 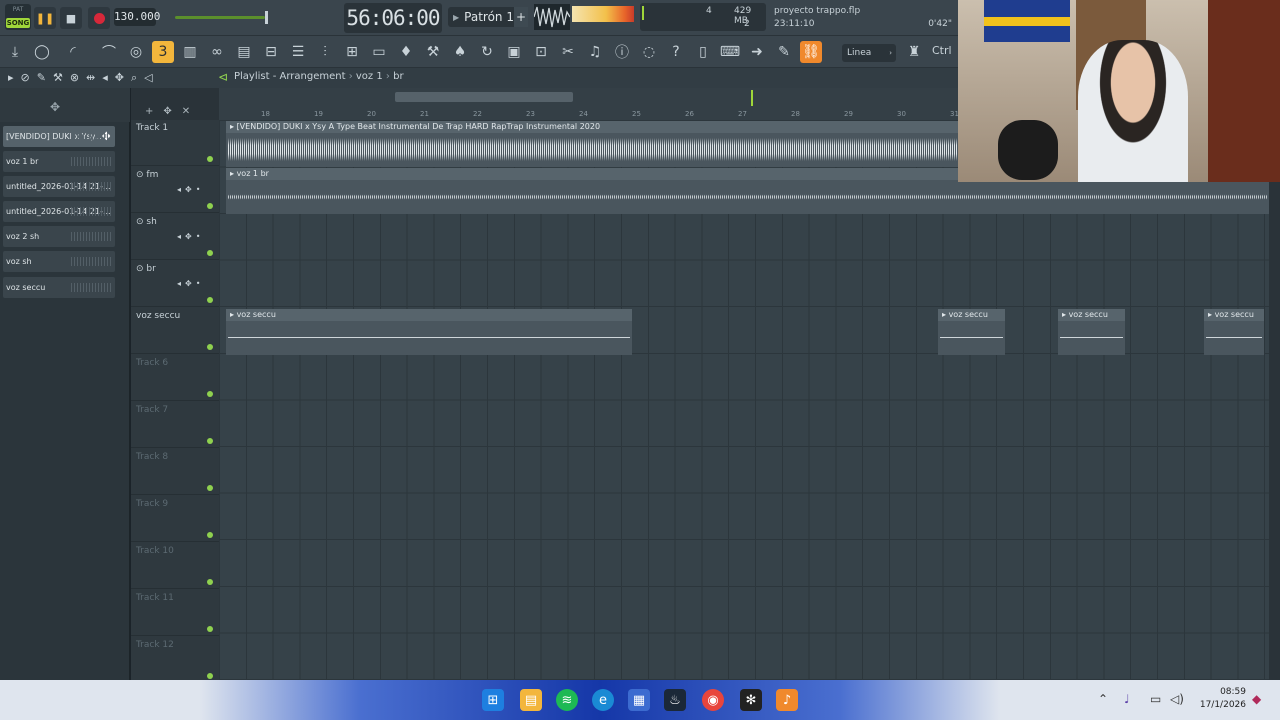 What do you see at coordinates (175, 566) in the screenshot?
I see `track-header: Track 10` at bounding box center [175, 566].